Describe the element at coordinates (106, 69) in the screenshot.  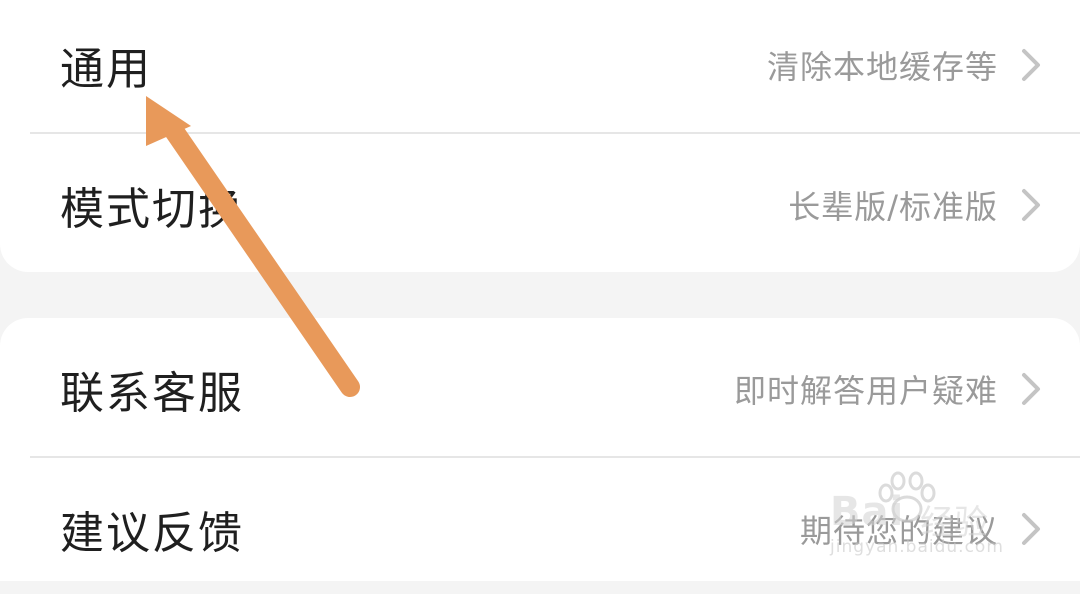
I see `row-title: 通用` at that location.